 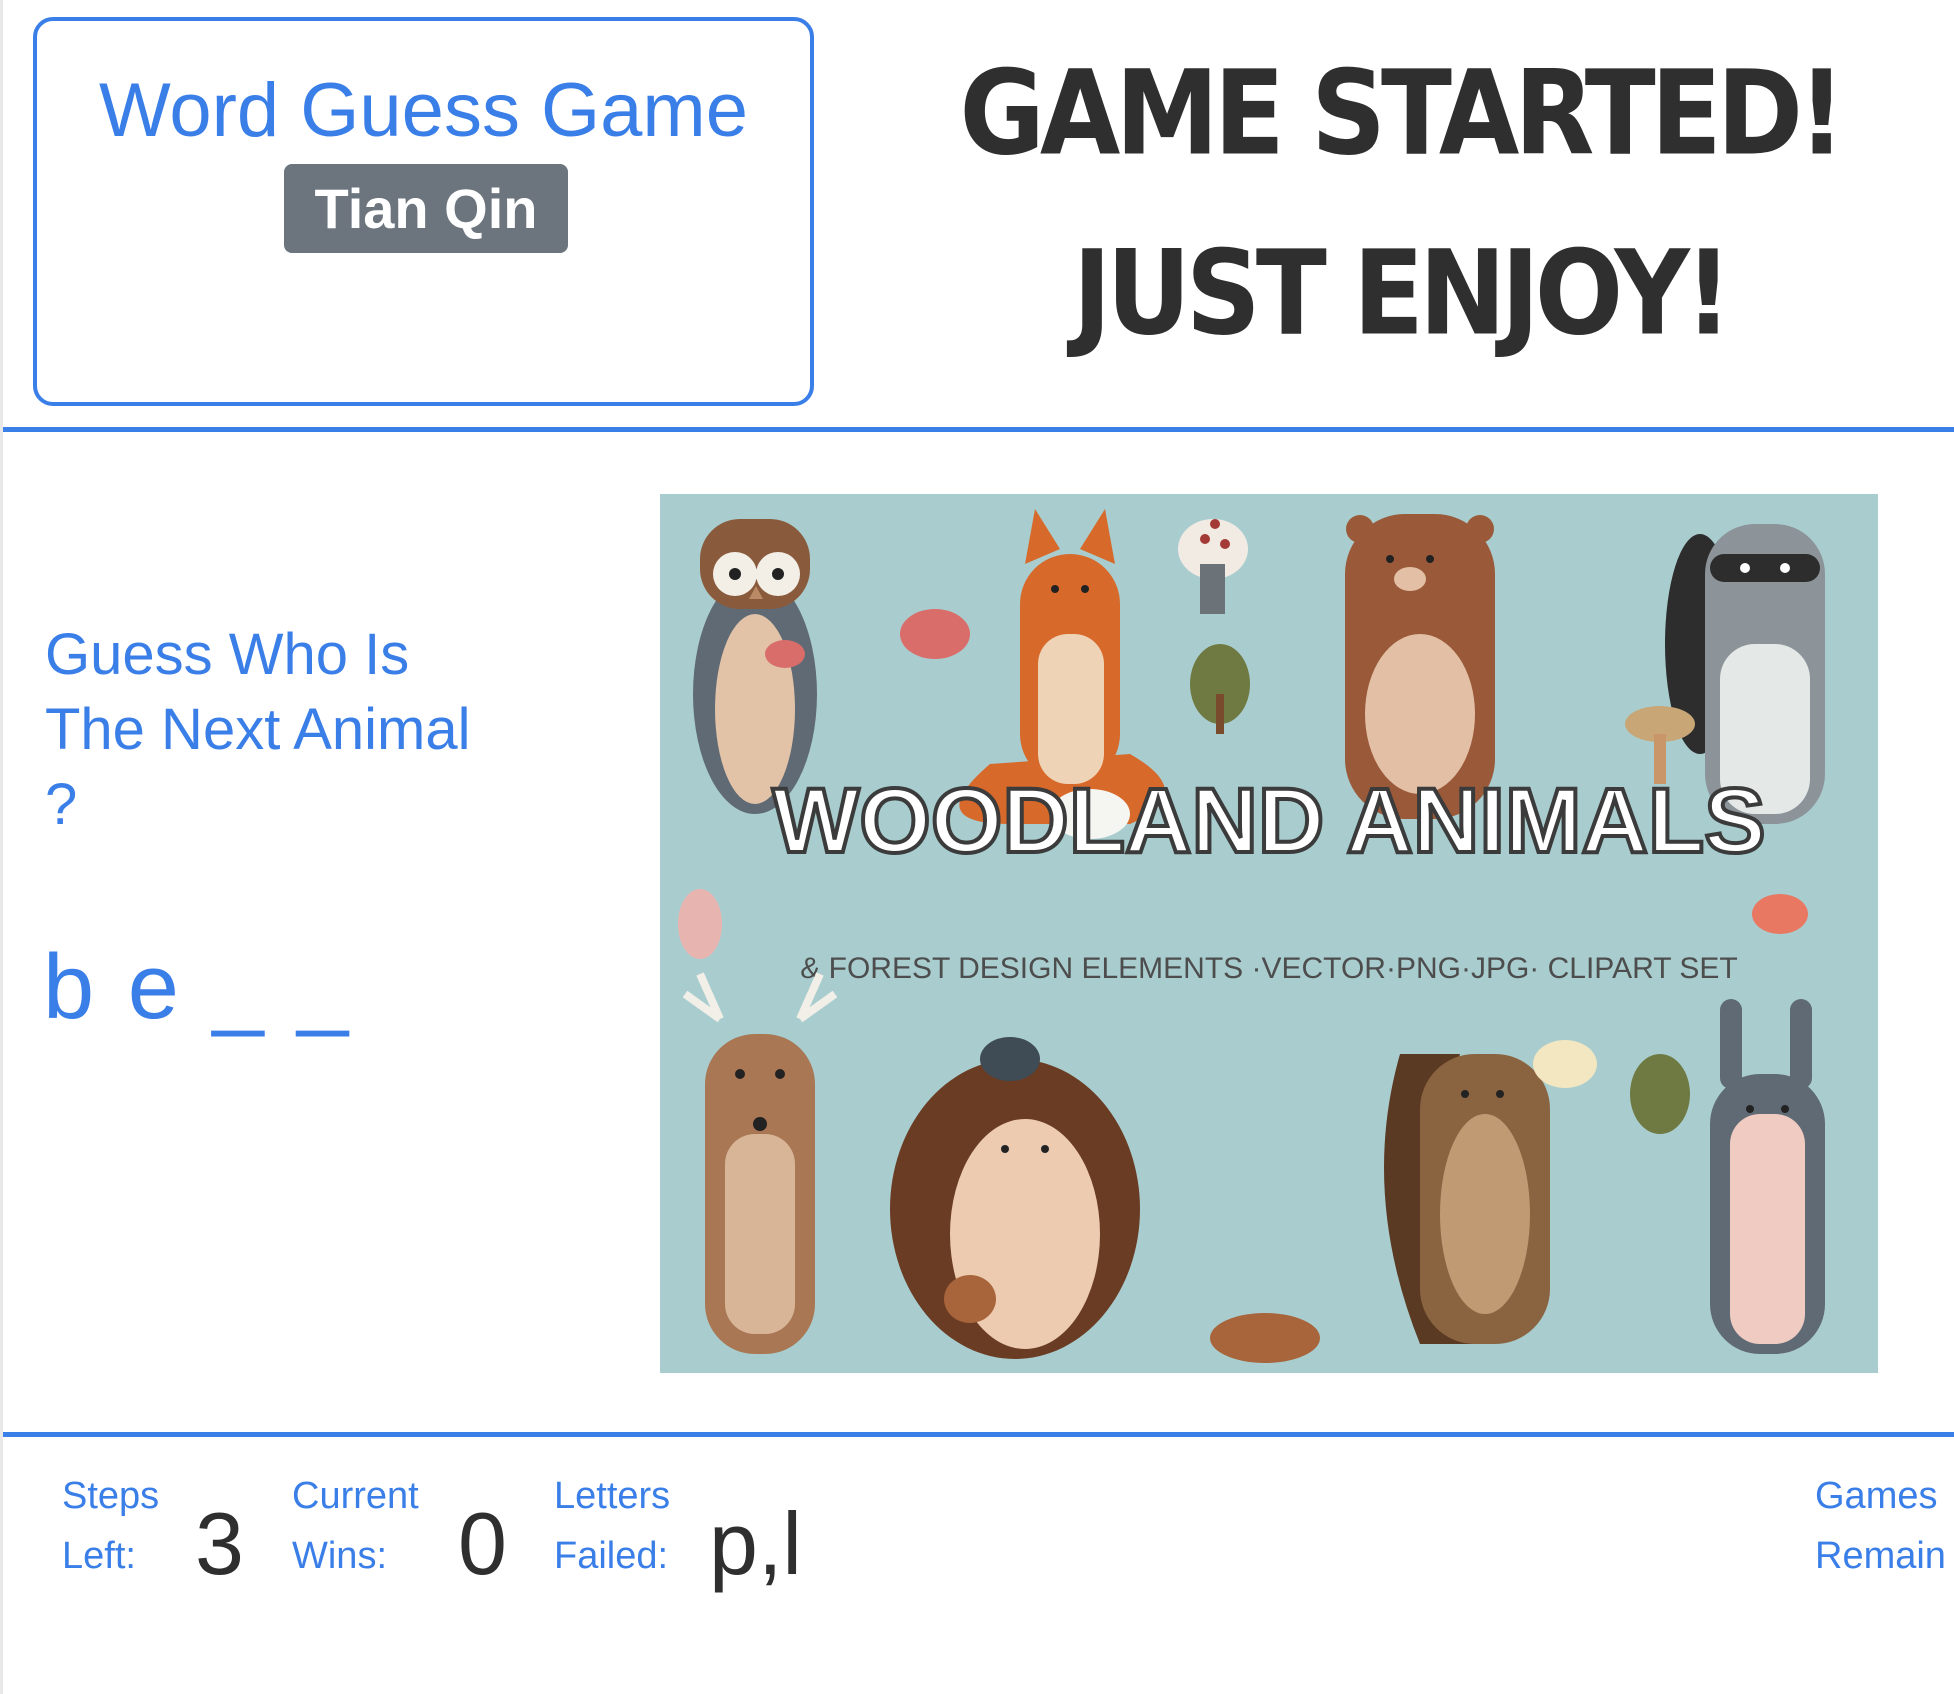 I want to click on games-remain-label: Games Remain, so click(x=1880, y=1526).